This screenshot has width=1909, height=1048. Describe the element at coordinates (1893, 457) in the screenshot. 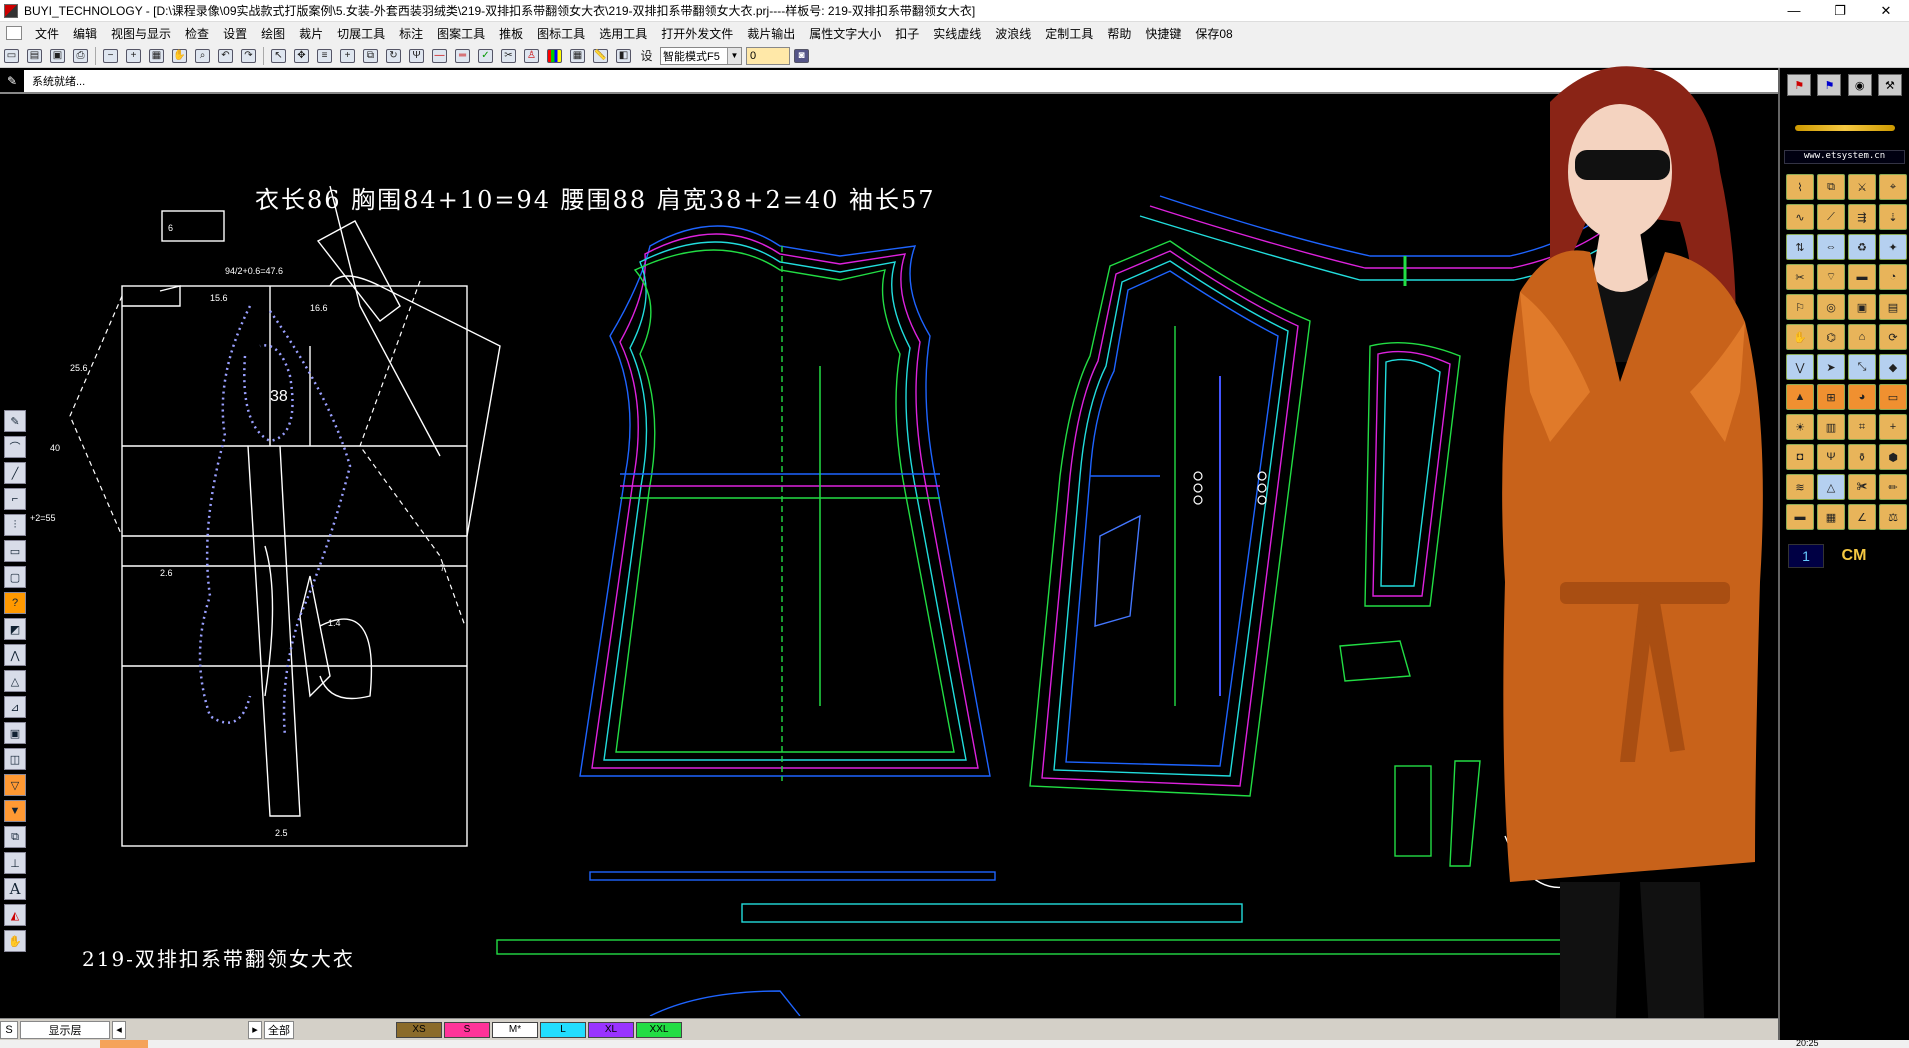

I see `badge-tool-icon: ⬢` at that location.